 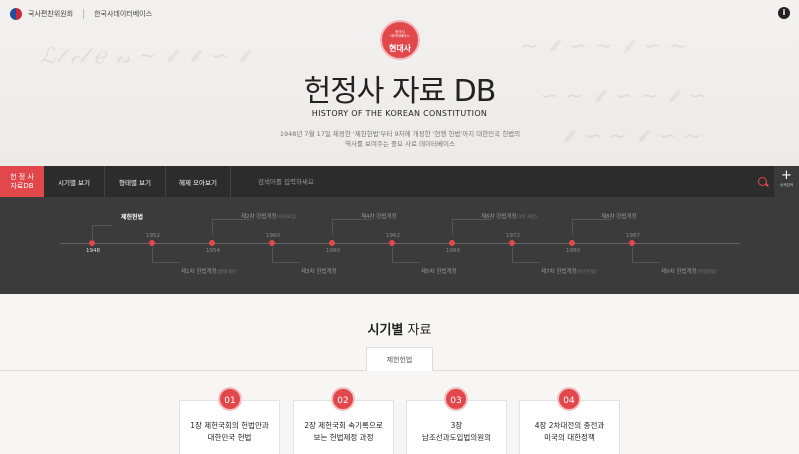 What do you see at coordinates (786, 185) in the screenshot?
I see `detail-search-label: 상세검색` at bounding box center [786, 185].